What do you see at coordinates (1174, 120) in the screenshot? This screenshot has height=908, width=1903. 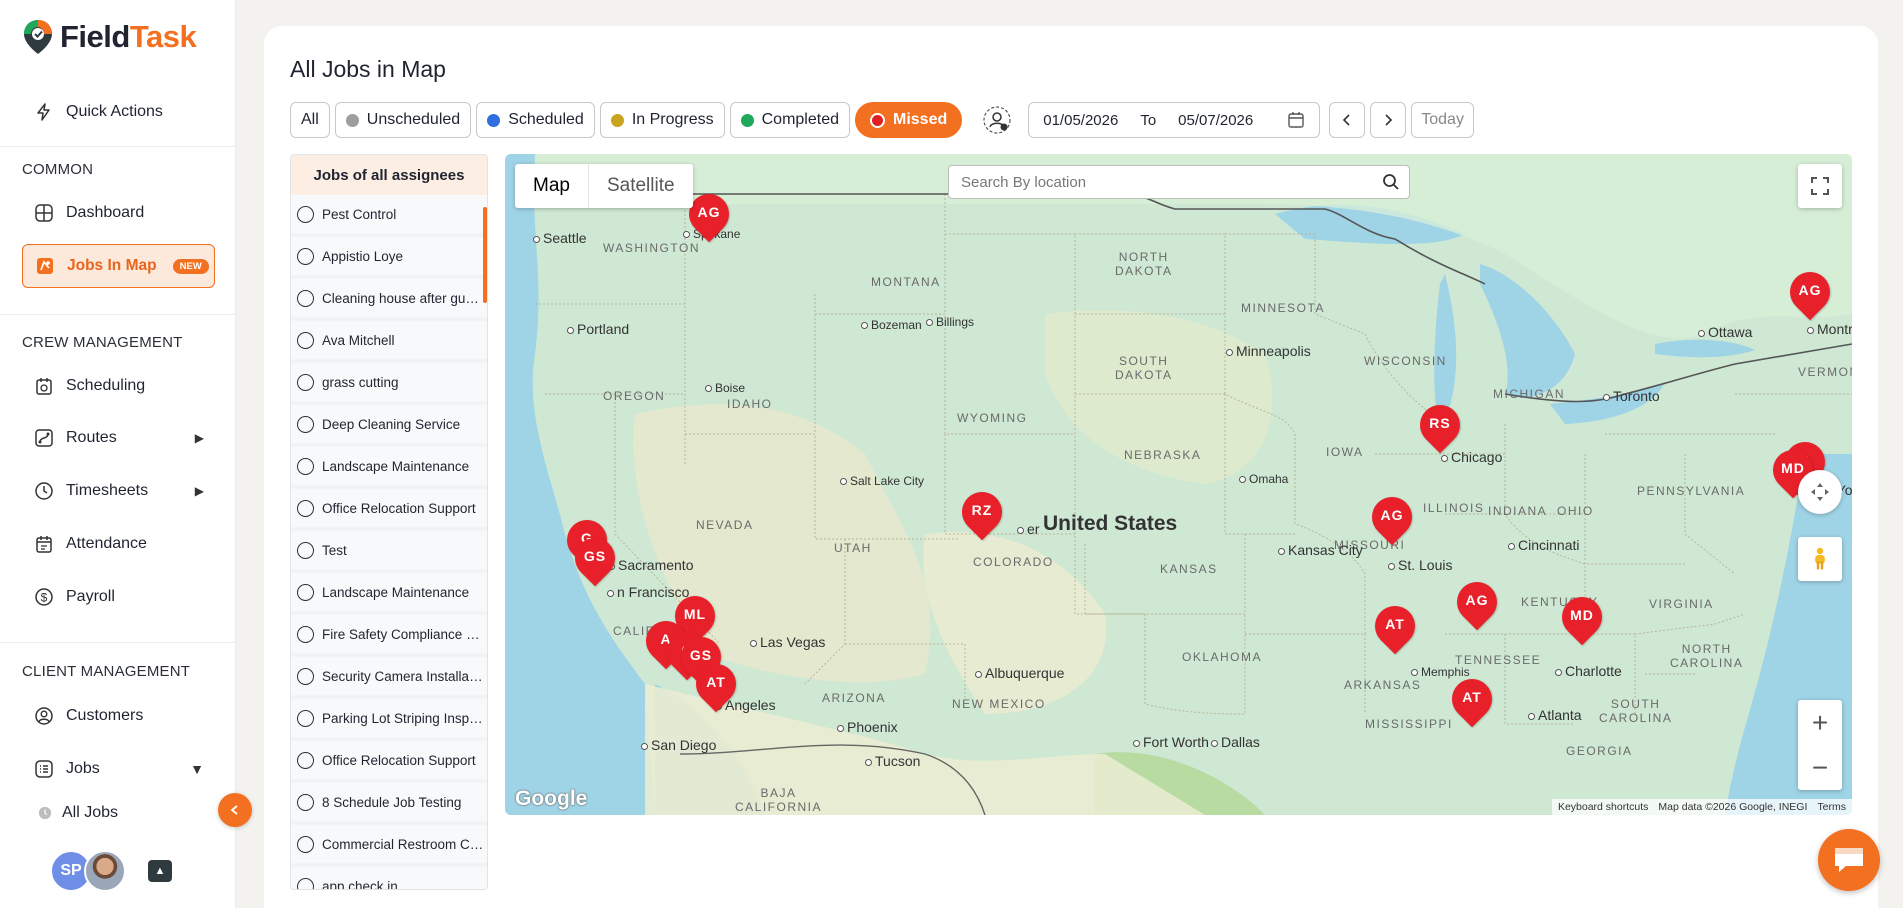 I see `date-range-picker: 01/05/2026 To 05/07/2026` at bounding box center [1174, 120].